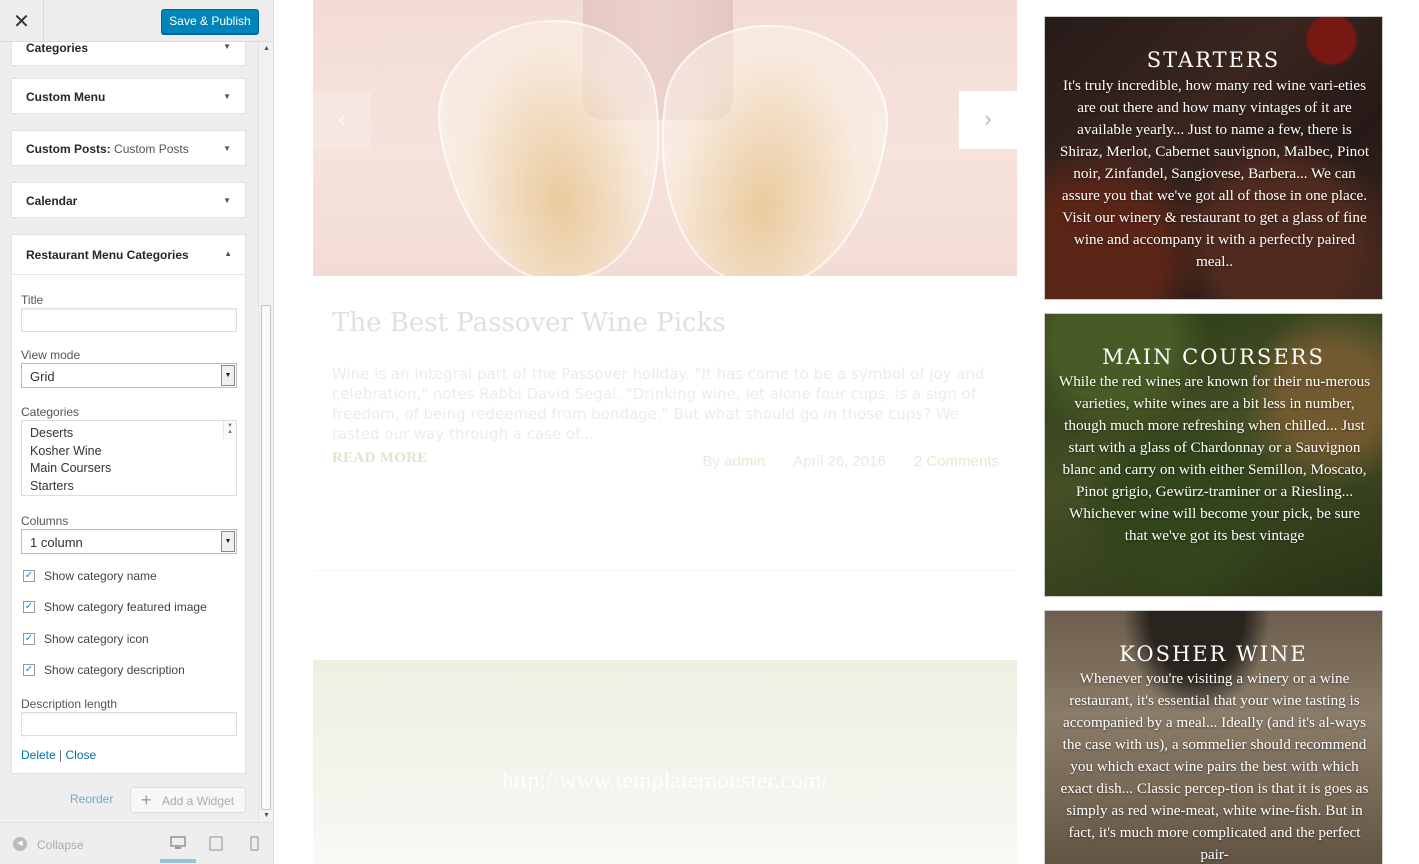 This screenshot has width=1419, height=864. Describe the element at coordinates (146, 800) in the screenshot. I see `plus-icon: +` at that location.